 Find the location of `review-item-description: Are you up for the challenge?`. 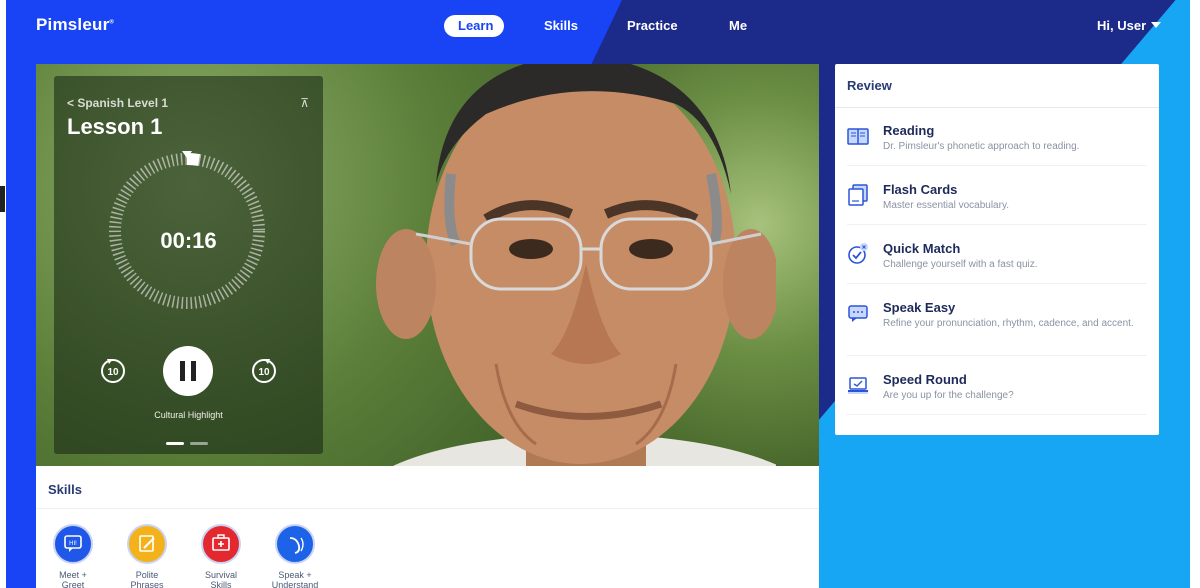

review-item-description: Are you up for the challenge? is located at coordinates (948, 395).